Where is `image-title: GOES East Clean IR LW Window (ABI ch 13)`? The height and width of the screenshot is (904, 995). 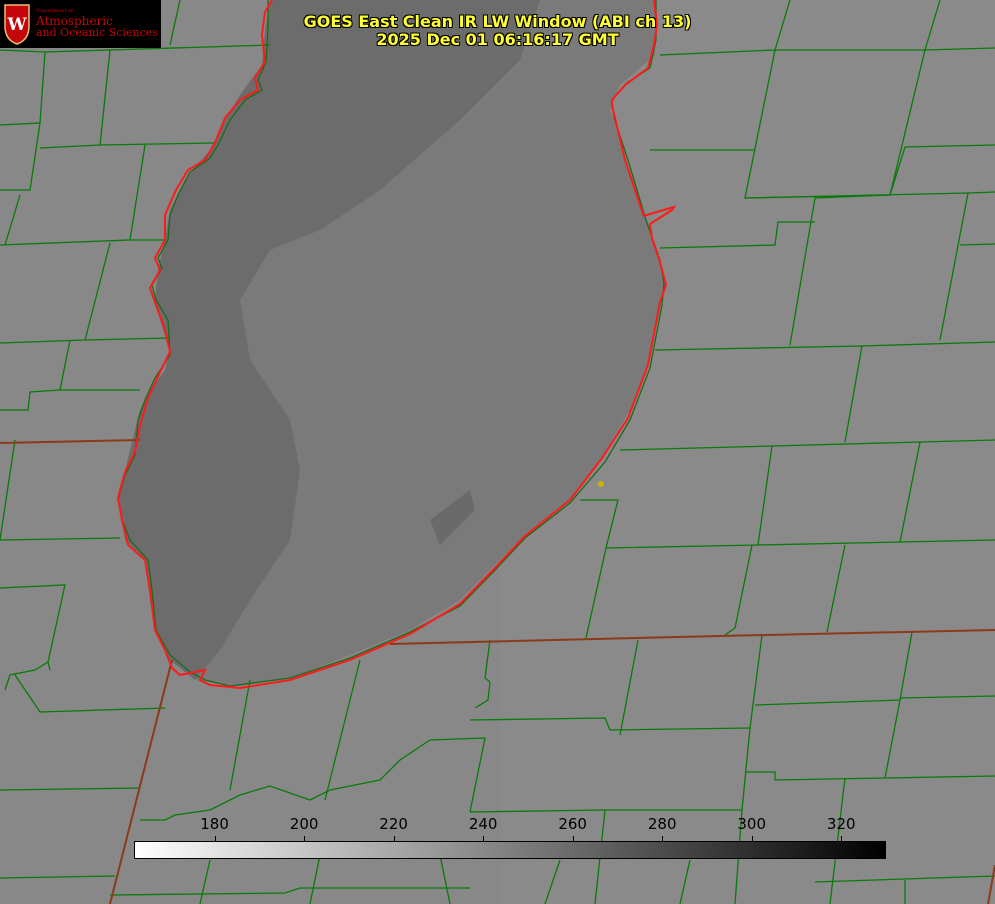
image-title: GOES East Clean IR LW Window (ABI ch 13) is located at coordinates (497, 21).